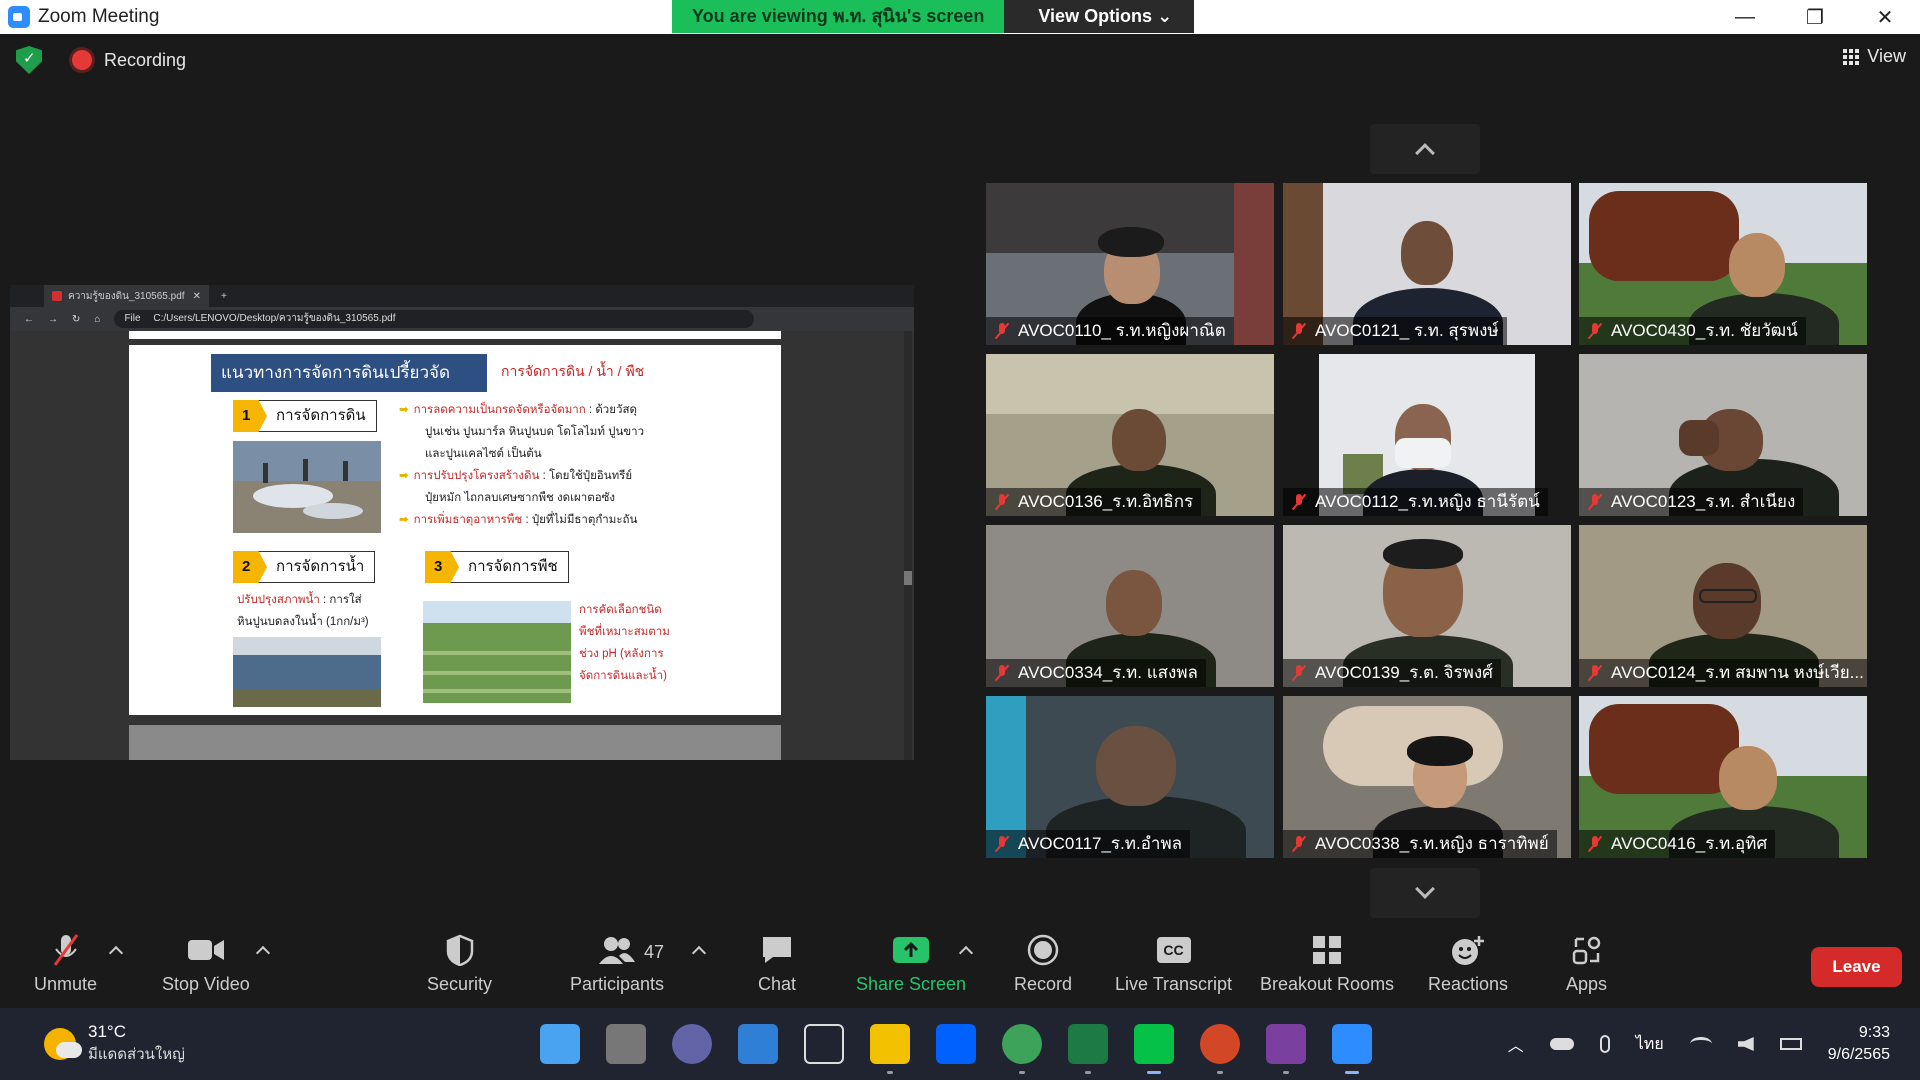 The width and height of the screenshot is (1920, 1080). What do you see at coordinates (1043, 950) in the screenshot?
I see `record-icon` at bounding box center [1043, 950].